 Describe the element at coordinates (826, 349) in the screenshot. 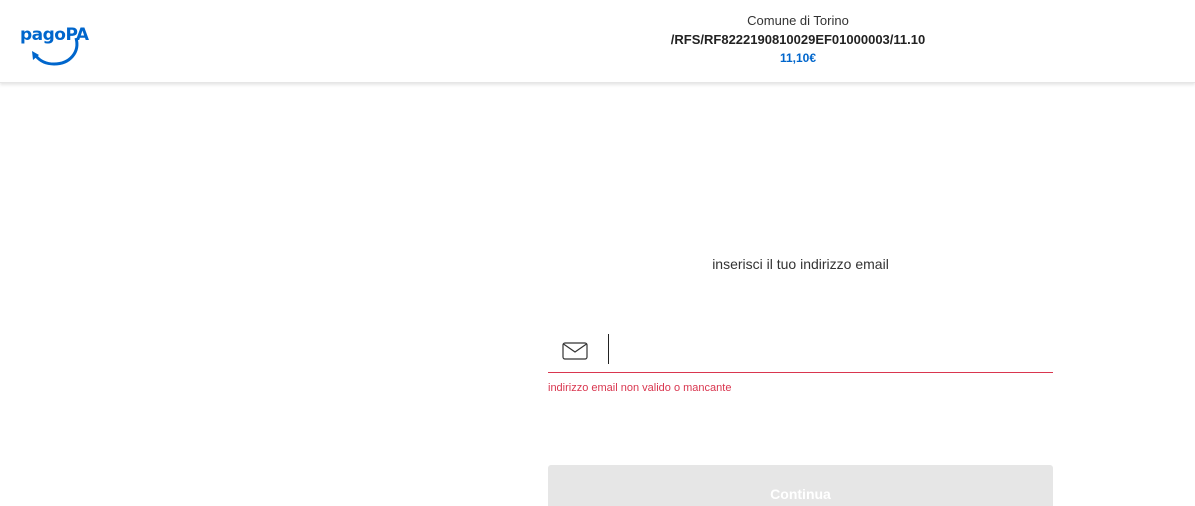

I see `email-input` at that location.